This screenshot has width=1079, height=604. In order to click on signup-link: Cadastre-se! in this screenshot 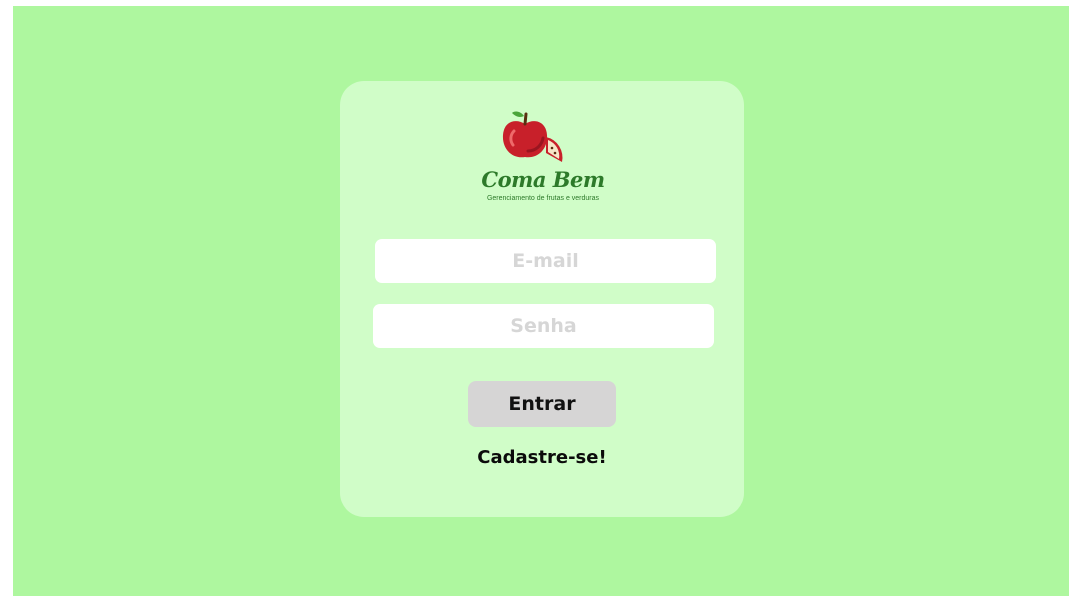, I will do `click(542, 457)`.